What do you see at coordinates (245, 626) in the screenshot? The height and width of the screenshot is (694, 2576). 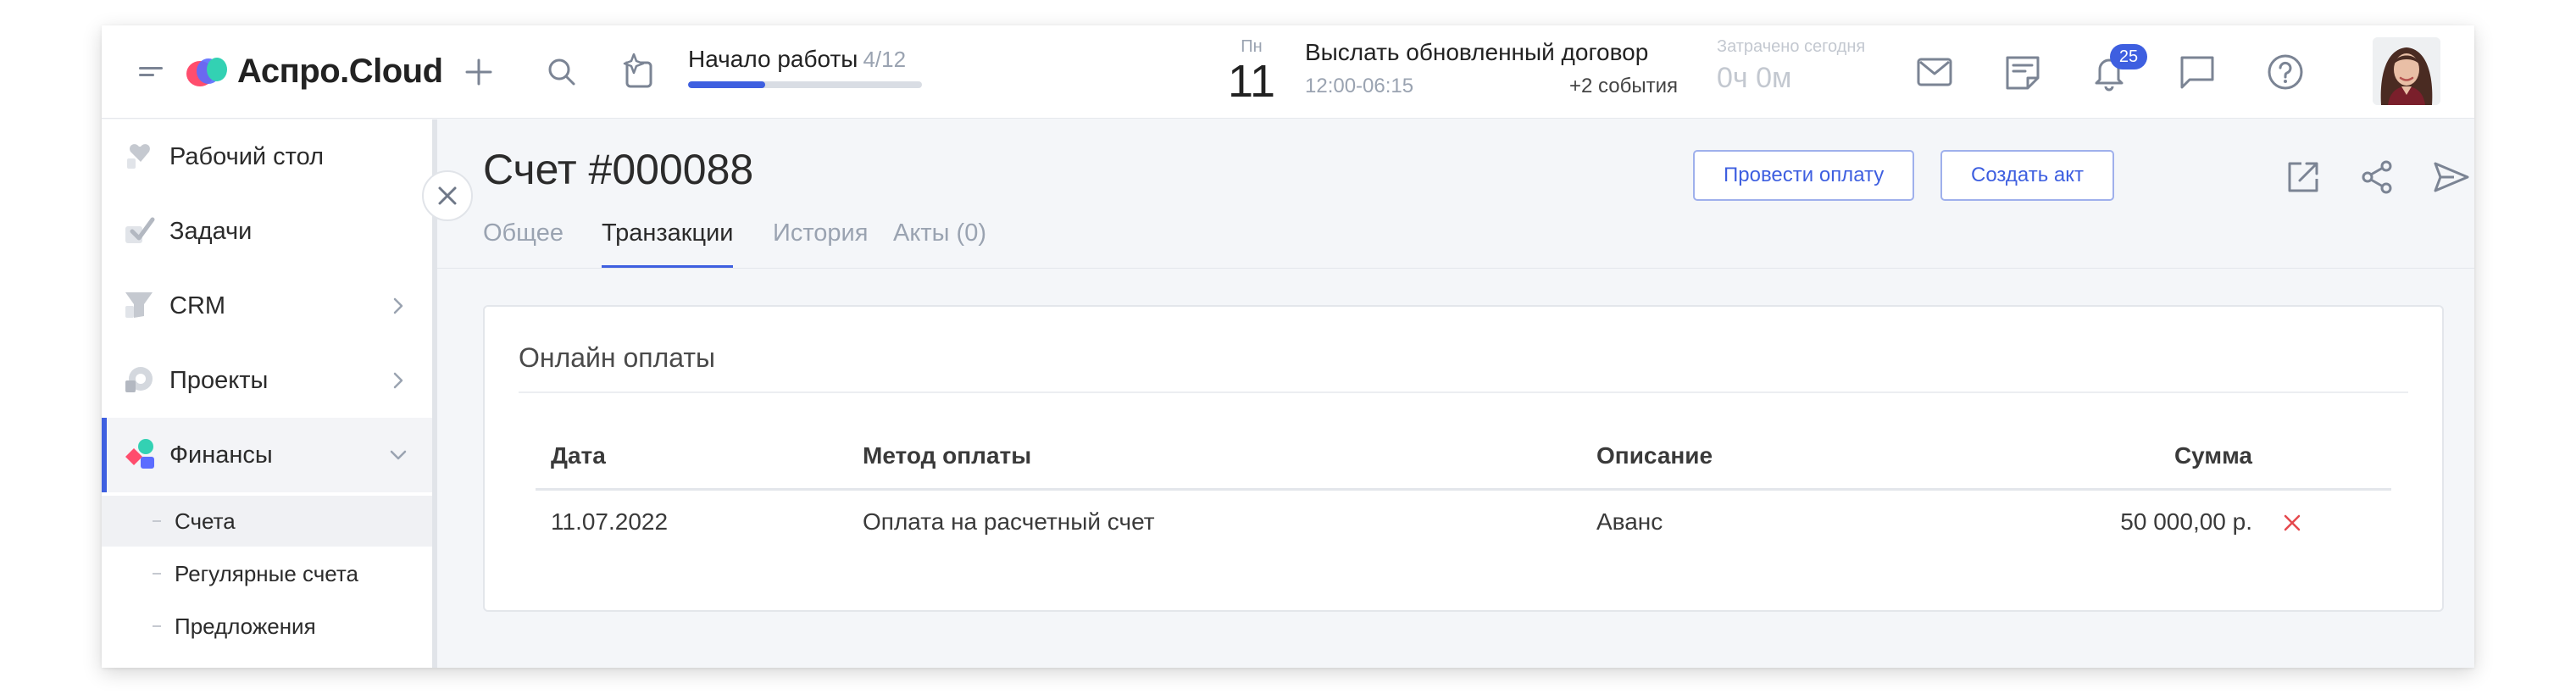 I see `sidebar-subitem-label: Предложения` at bounding box center [245, 626].